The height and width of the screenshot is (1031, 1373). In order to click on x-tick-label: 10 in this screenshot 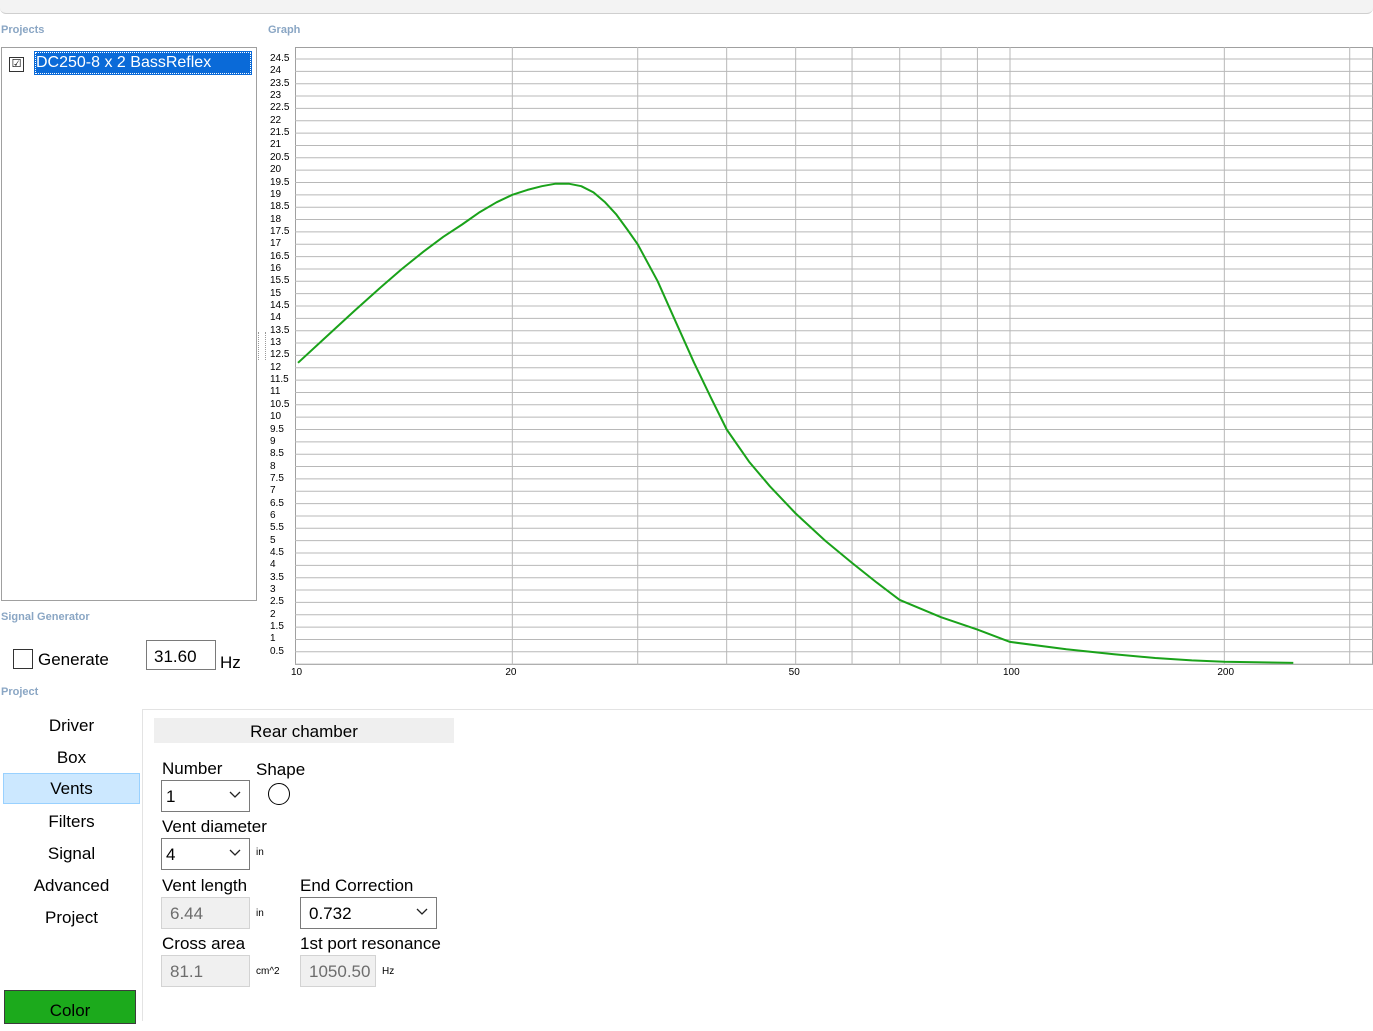, I will do `click(297, 672)`.